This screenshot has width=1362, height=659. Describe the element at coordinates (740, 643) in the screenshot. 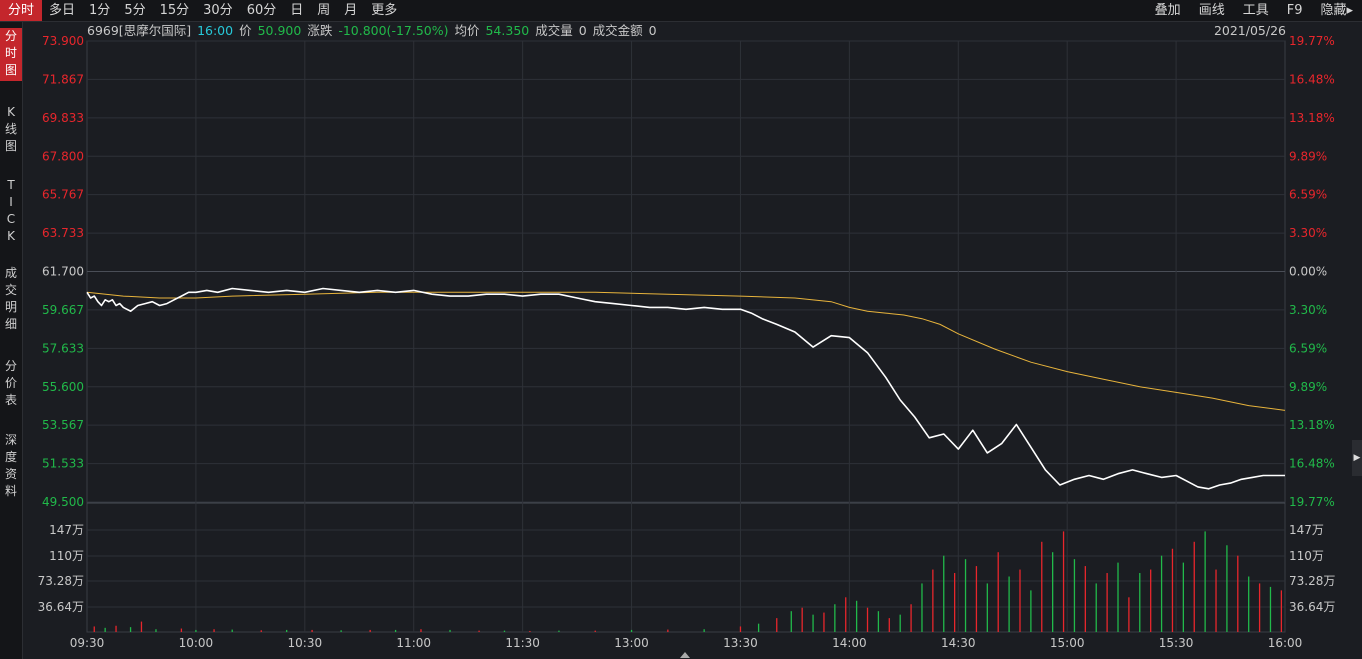

I see `time-tick-label: 13:30` at that location.